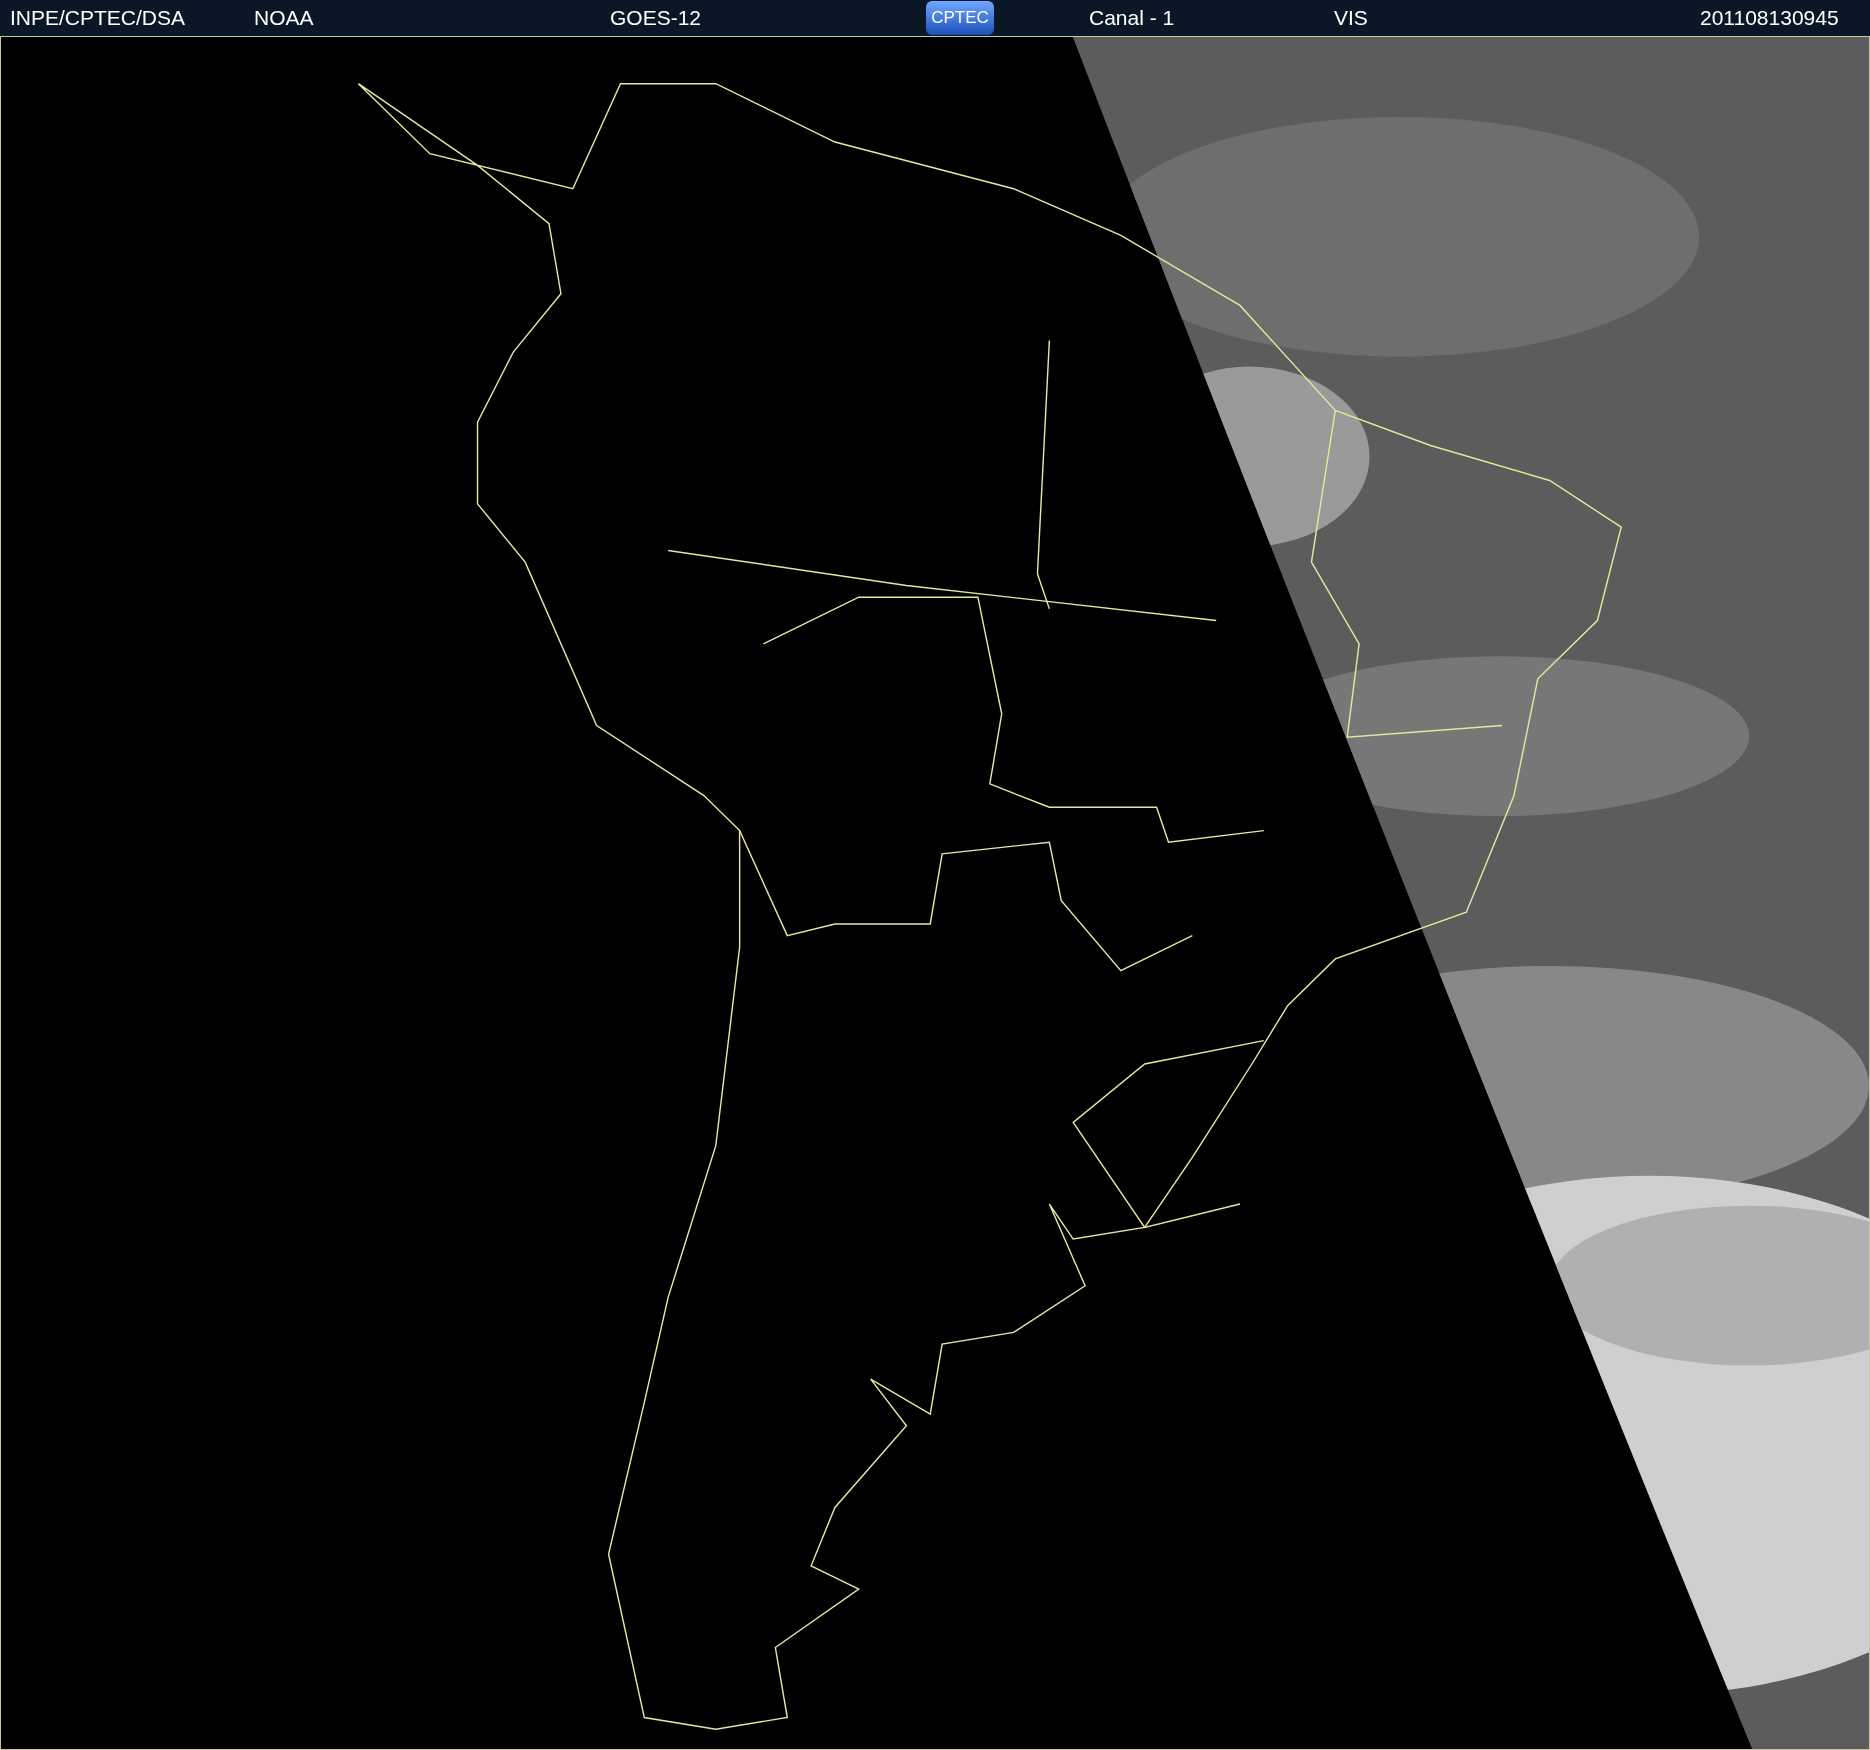 The image size is (1870, 1750). Describe the element at coordinates (1770, 18) in the screenshot. I see `timestamp-label: 201108130945` at that location.